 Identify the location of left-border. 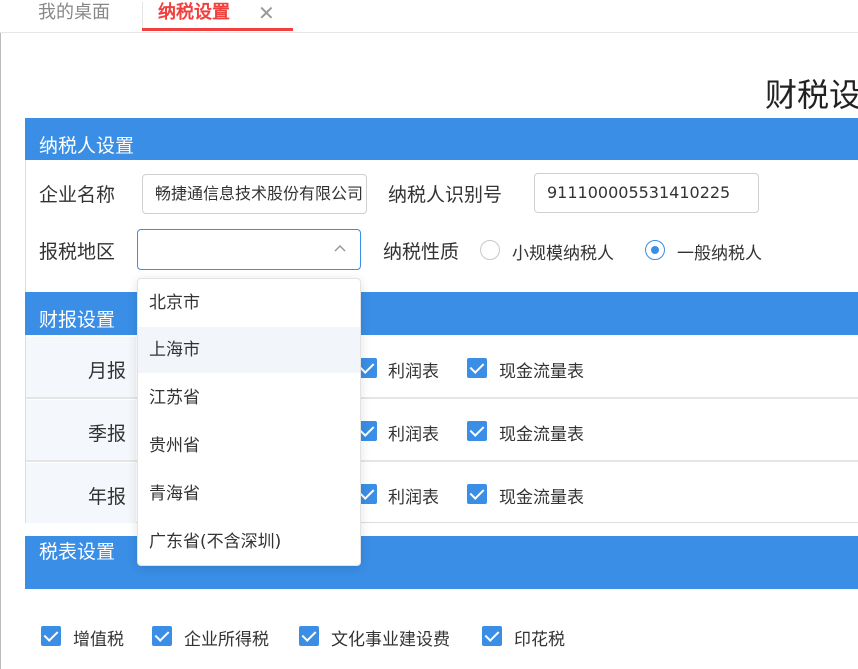
(0, 351).